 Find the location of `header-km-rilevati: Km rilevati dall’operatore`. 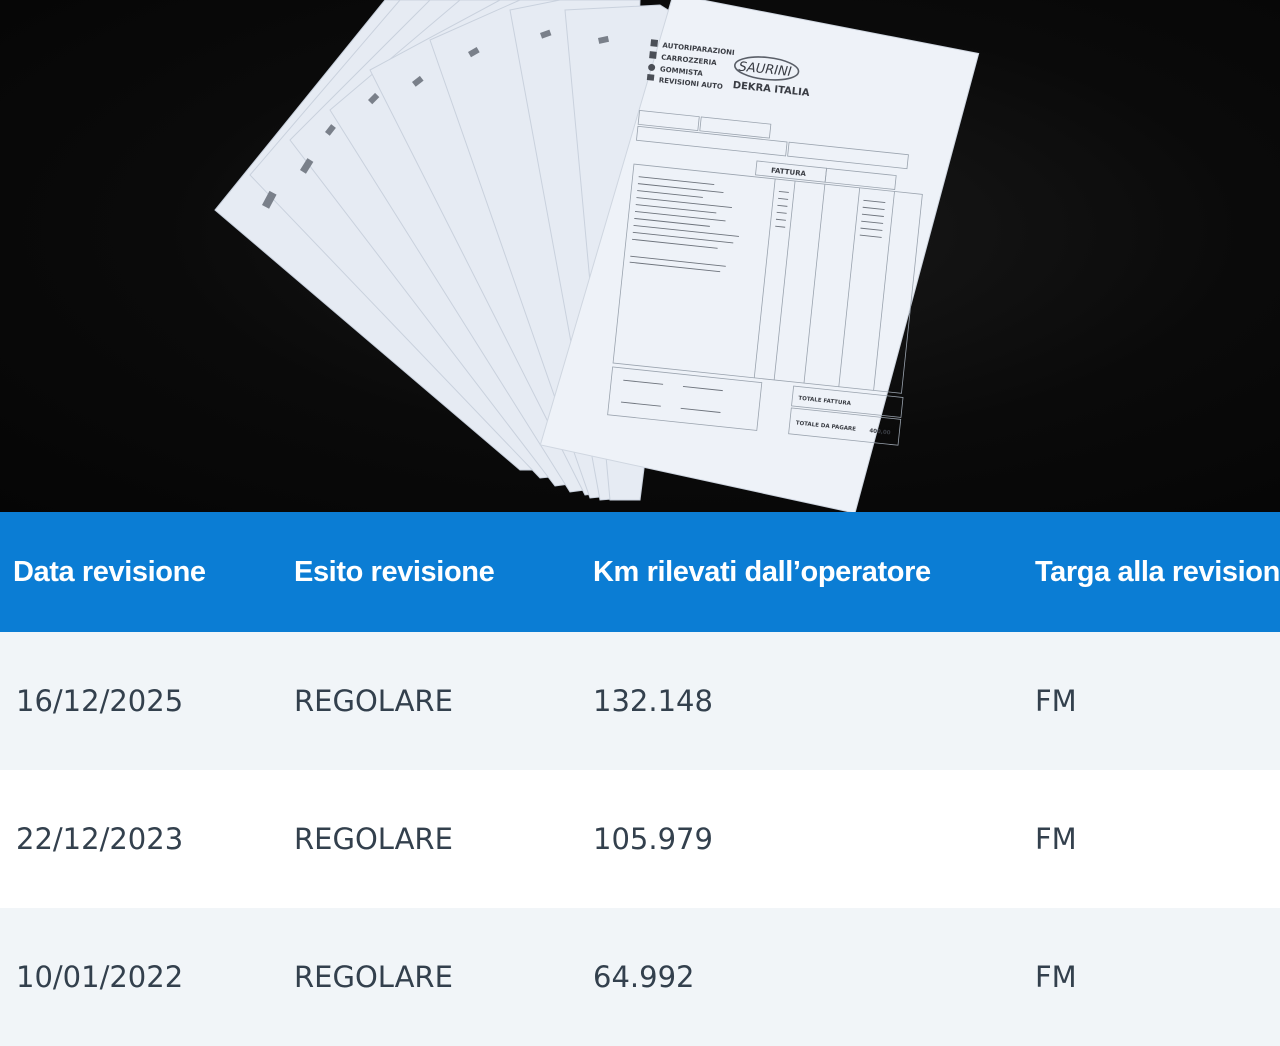

header-km-rilevati: Km rilevati dall’operatore is located at coordinates (762, 571).